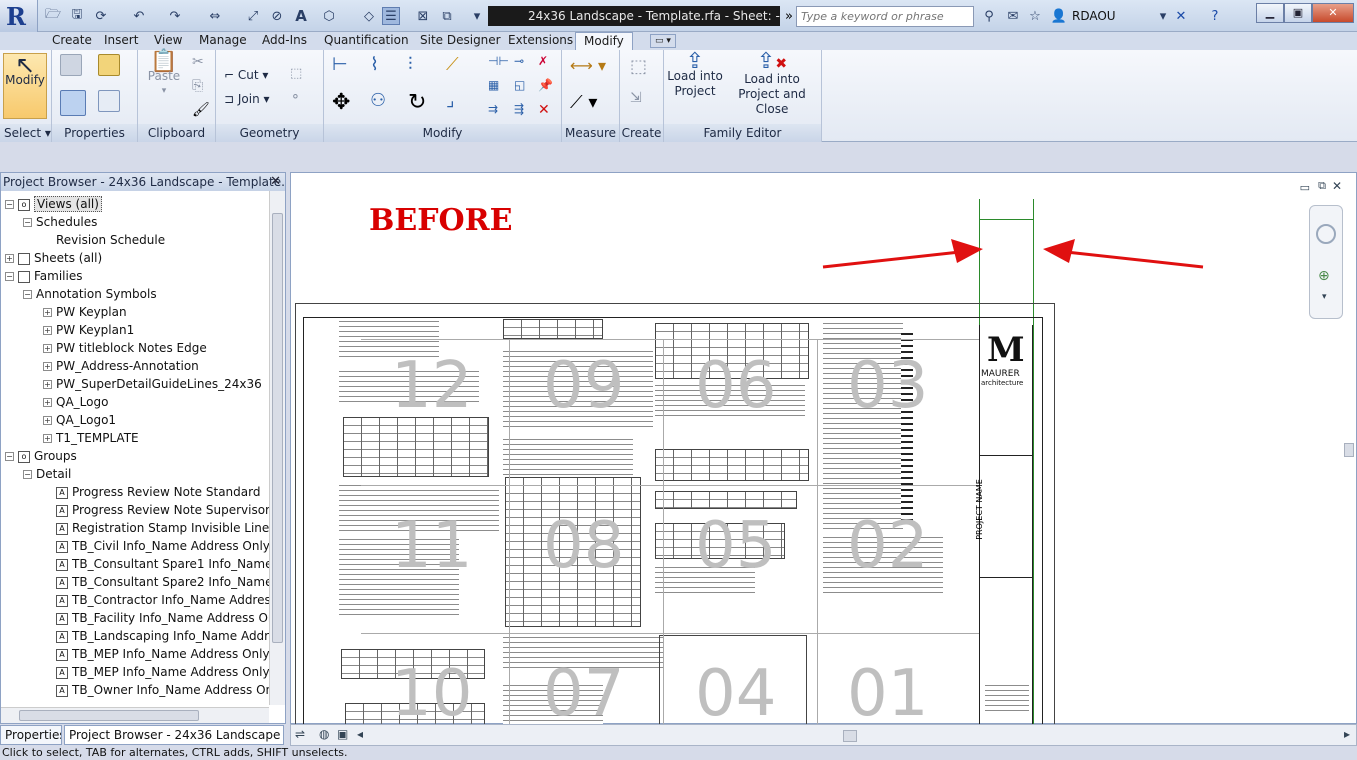 Image resolution: width=1357 pixels, height=760 pixels. Describe the element at coordinates (277, 16) in the screenshot. I see `tag-icon: ⊘` at that location.